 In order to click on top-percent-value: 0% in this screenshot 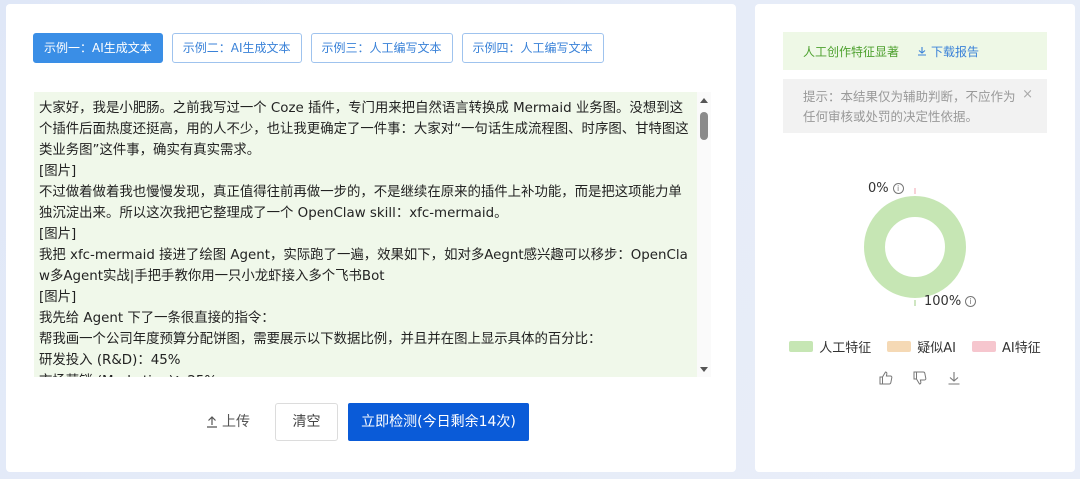, I will do `click(878, 188)`.